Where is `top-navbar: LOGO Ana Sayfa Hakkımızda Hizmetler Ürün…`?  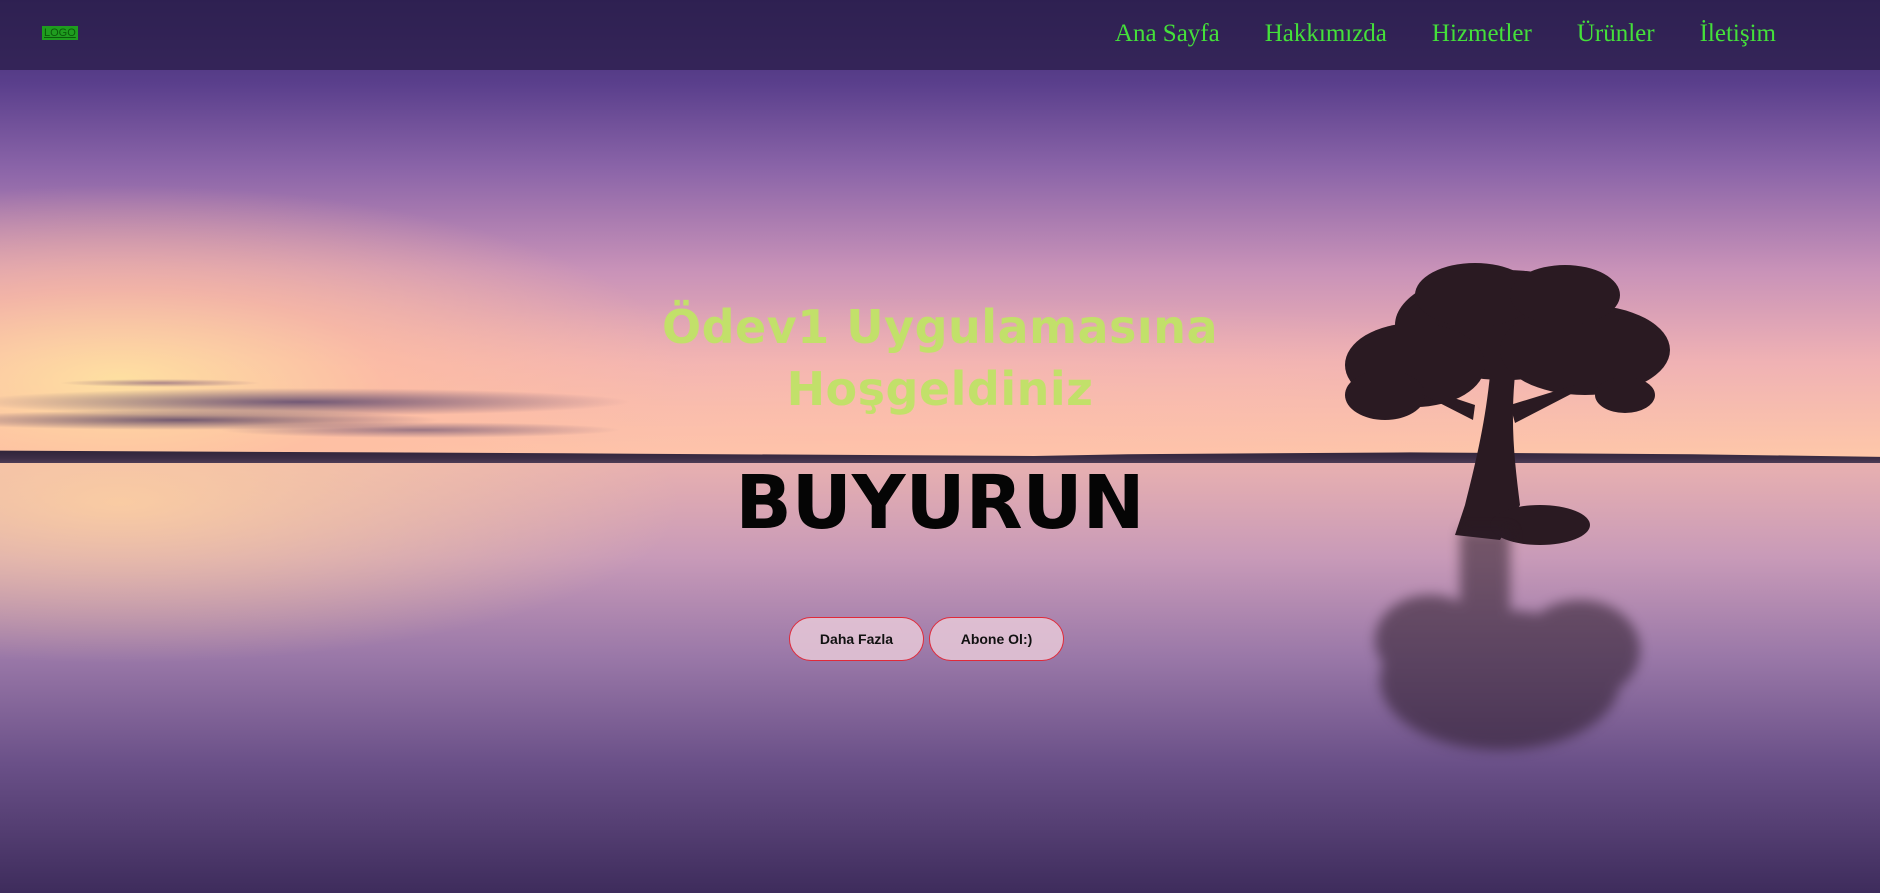 top-navbar: LOGO Ana Sayfa Hakkımızda Hizmetler Ürün… is located at coordinates (940, 35).